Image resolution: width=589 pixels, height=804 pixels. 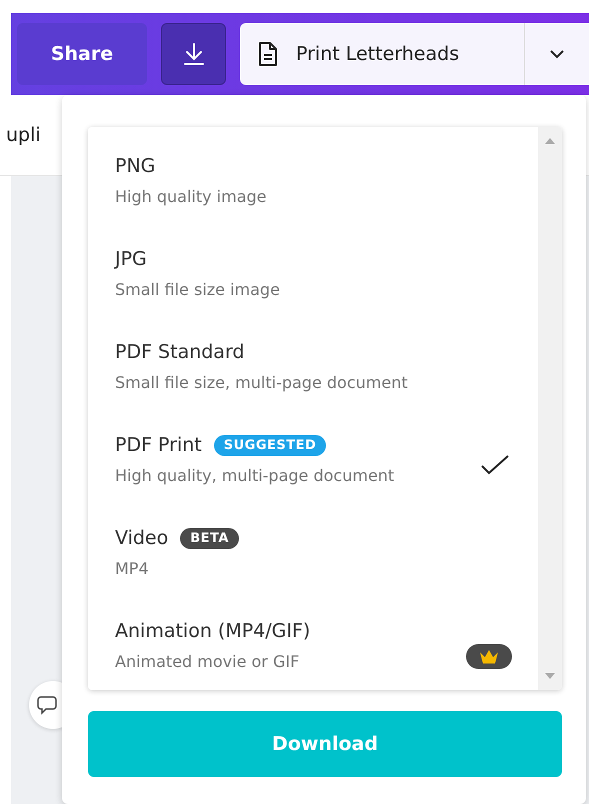 What do you see at coordinates (313, 191) in the screenshot?
I see `format-option: PNG High quality image` at bounding box center [313, 191].